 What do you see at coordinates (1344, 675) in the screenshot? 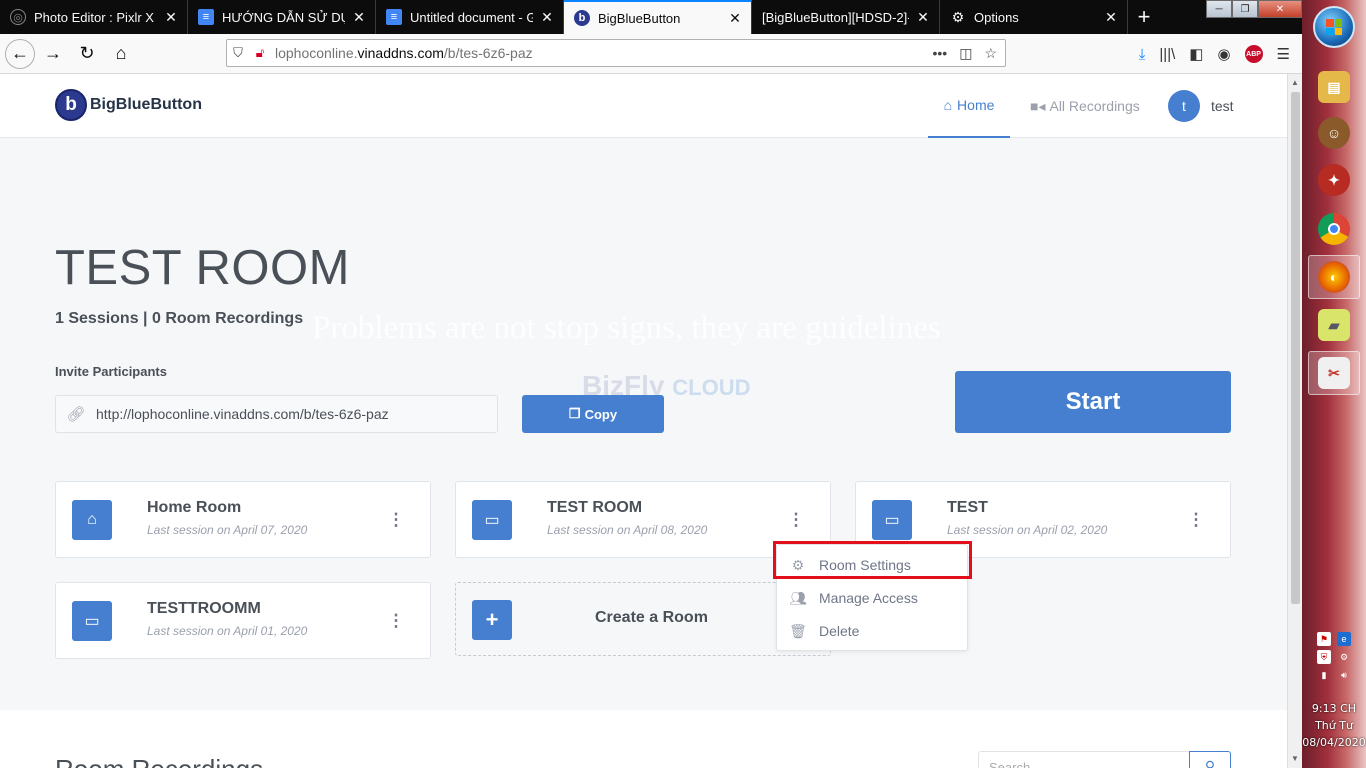
I see `volume-icon: 🔊︎` at bounding box center [1344, 675].